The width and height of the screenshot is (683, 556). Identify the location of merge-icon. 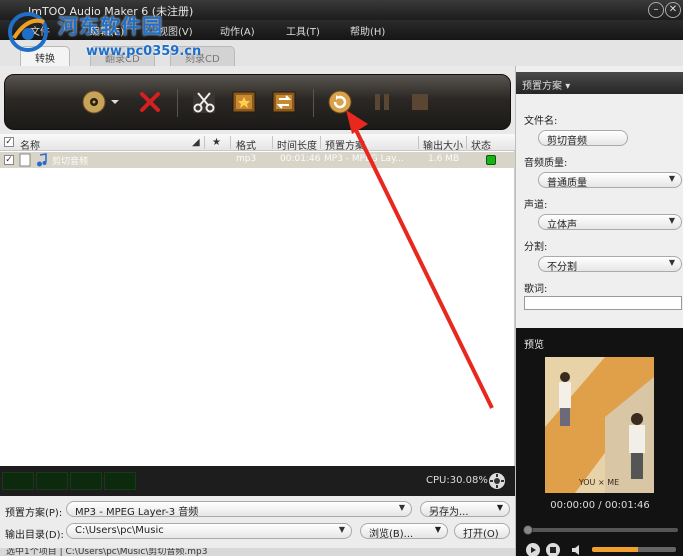
(284, 102).